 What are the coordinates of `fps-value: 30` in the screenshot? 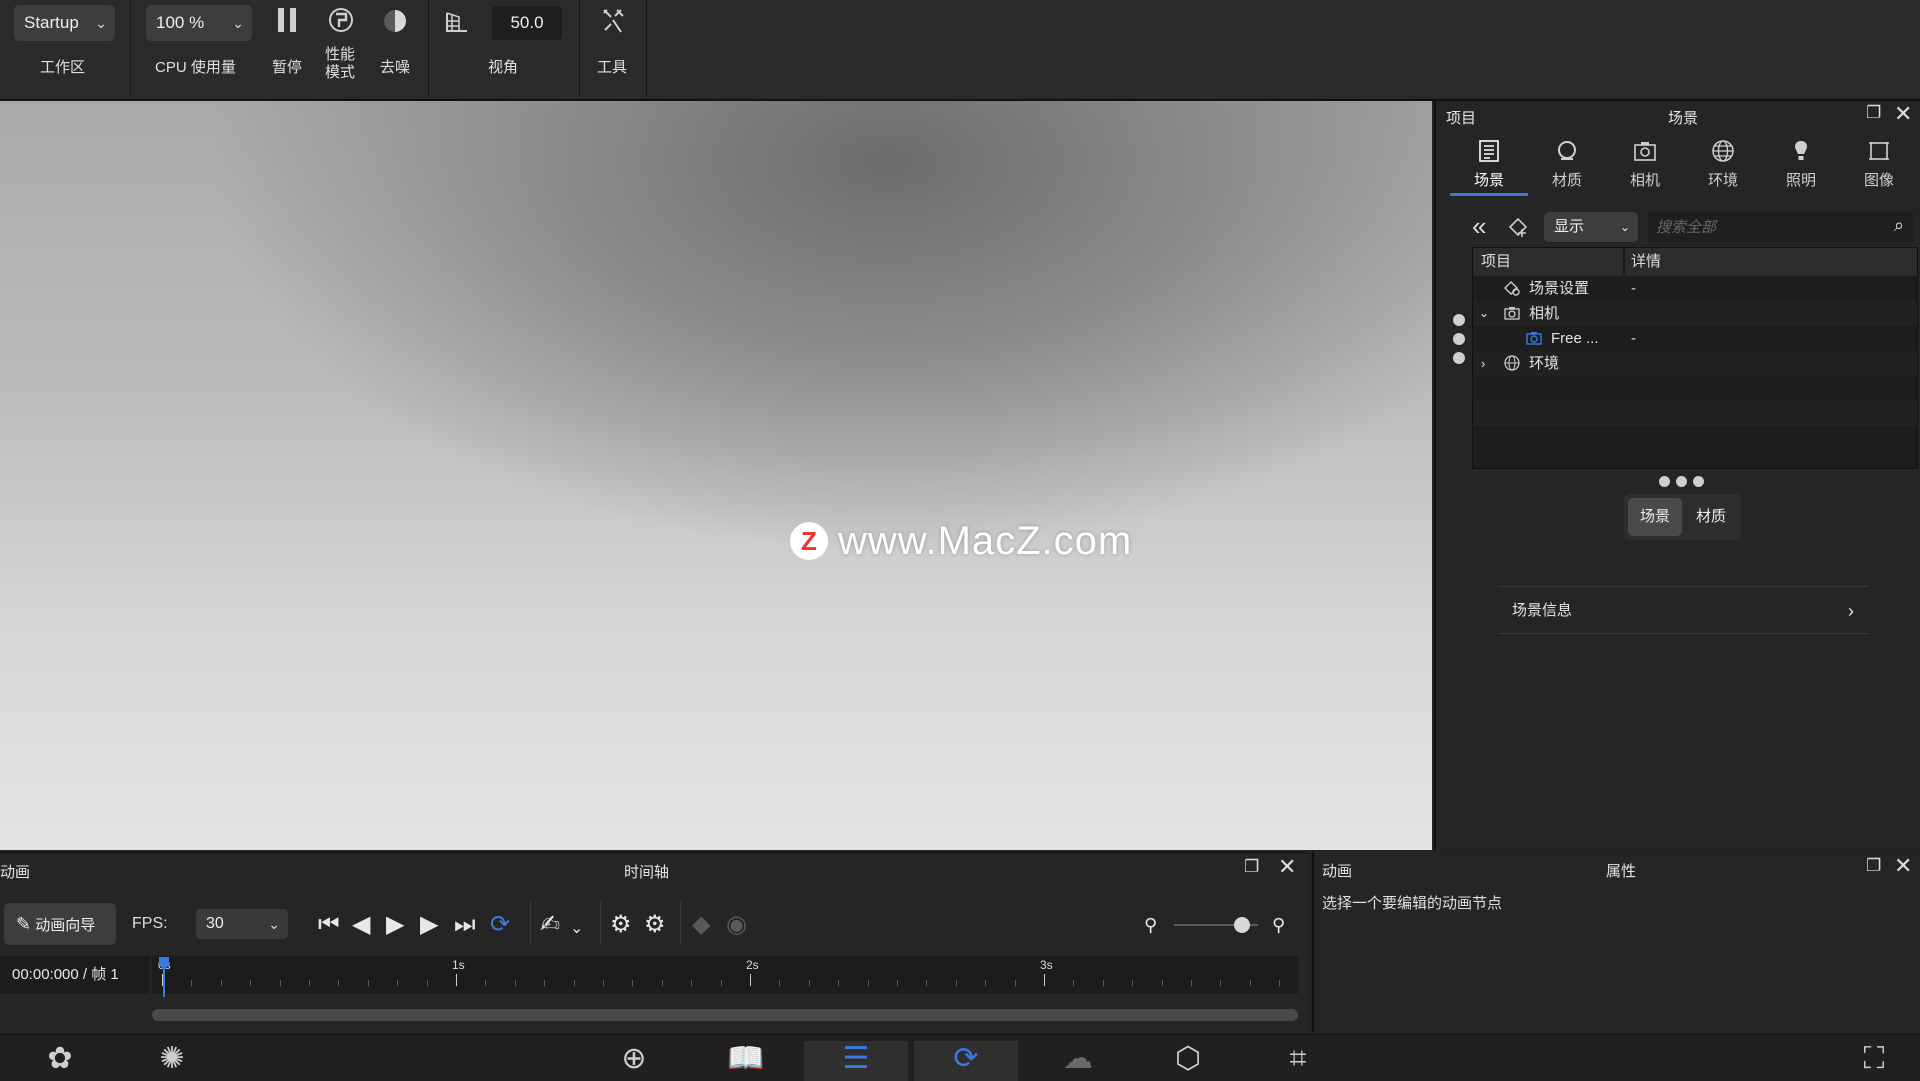 It's located at (215, 923).